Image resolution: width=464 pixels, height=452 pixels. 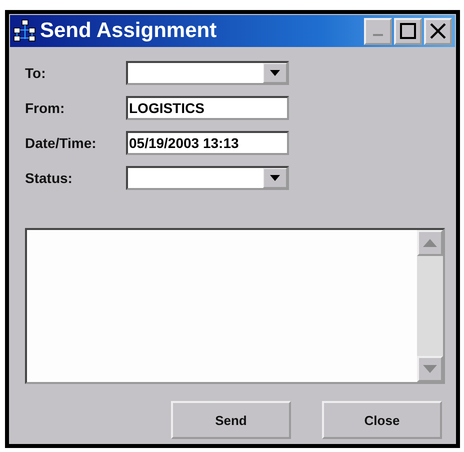 What do you see at coordinates (430, 369) in the screenshot?
I see `scroll-down-icon` at bounding box center [430, 369].